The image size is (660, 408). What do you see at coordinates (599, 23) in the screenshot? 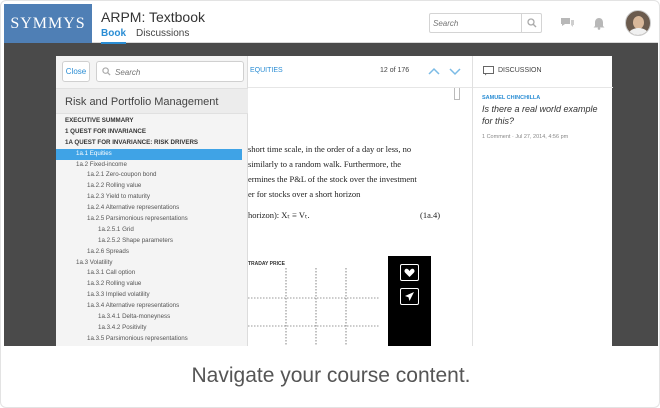
I see `bell-icon` at bounding box center [599, 23].